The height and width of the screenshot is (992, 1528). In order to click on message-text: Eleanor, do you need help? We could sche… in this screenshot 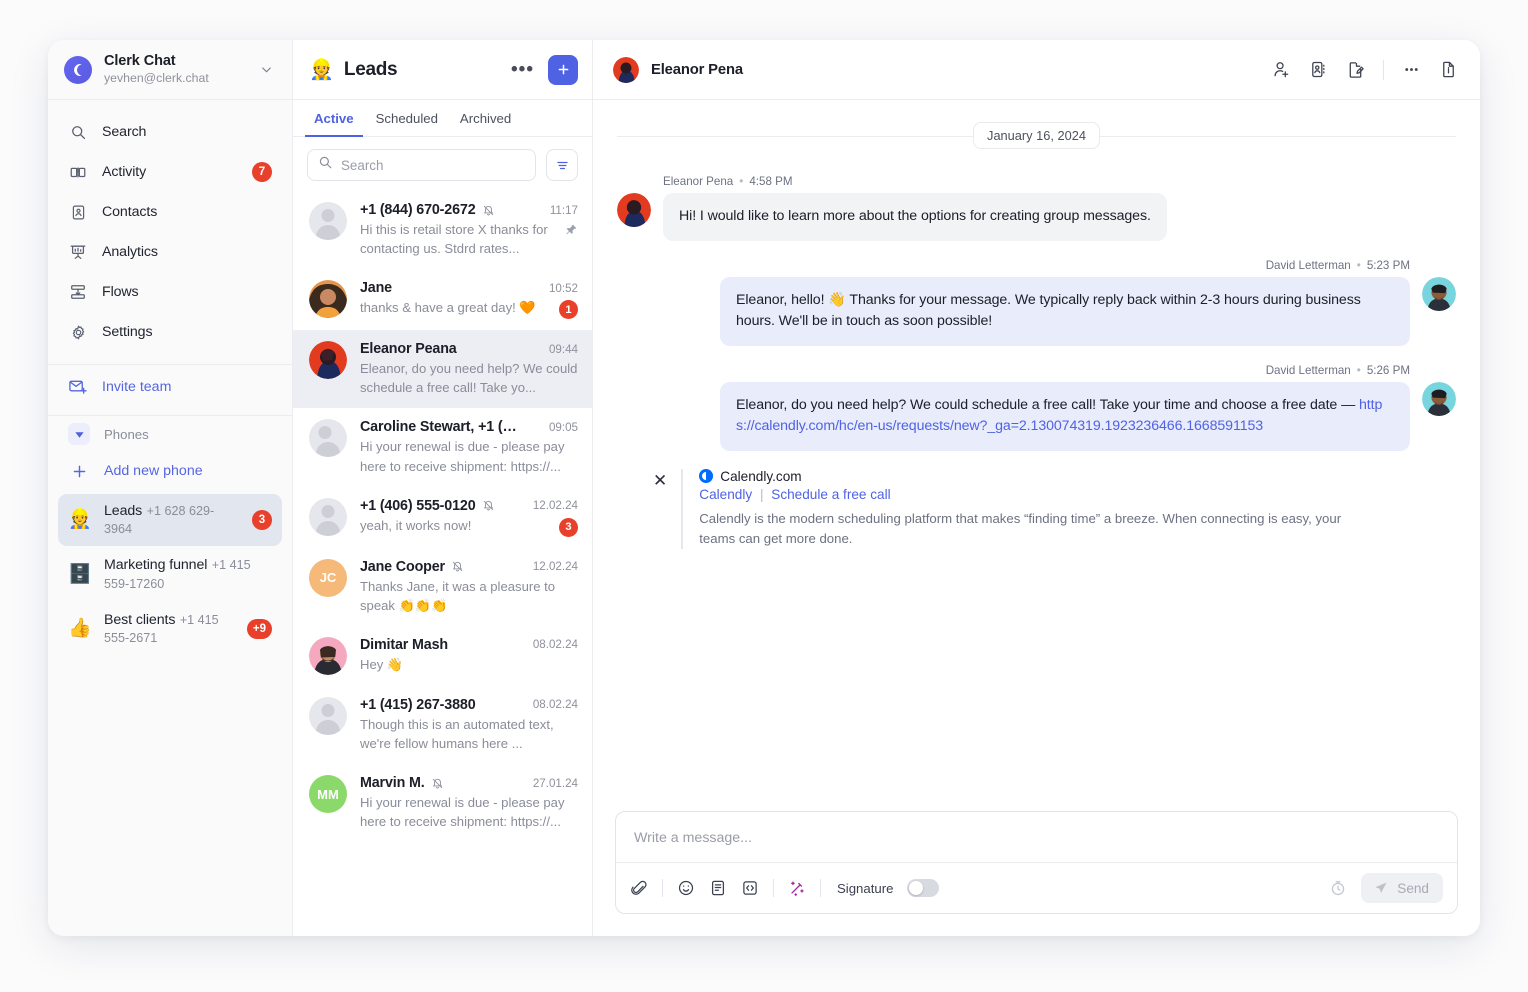, I will do `click(1046, 404)`.